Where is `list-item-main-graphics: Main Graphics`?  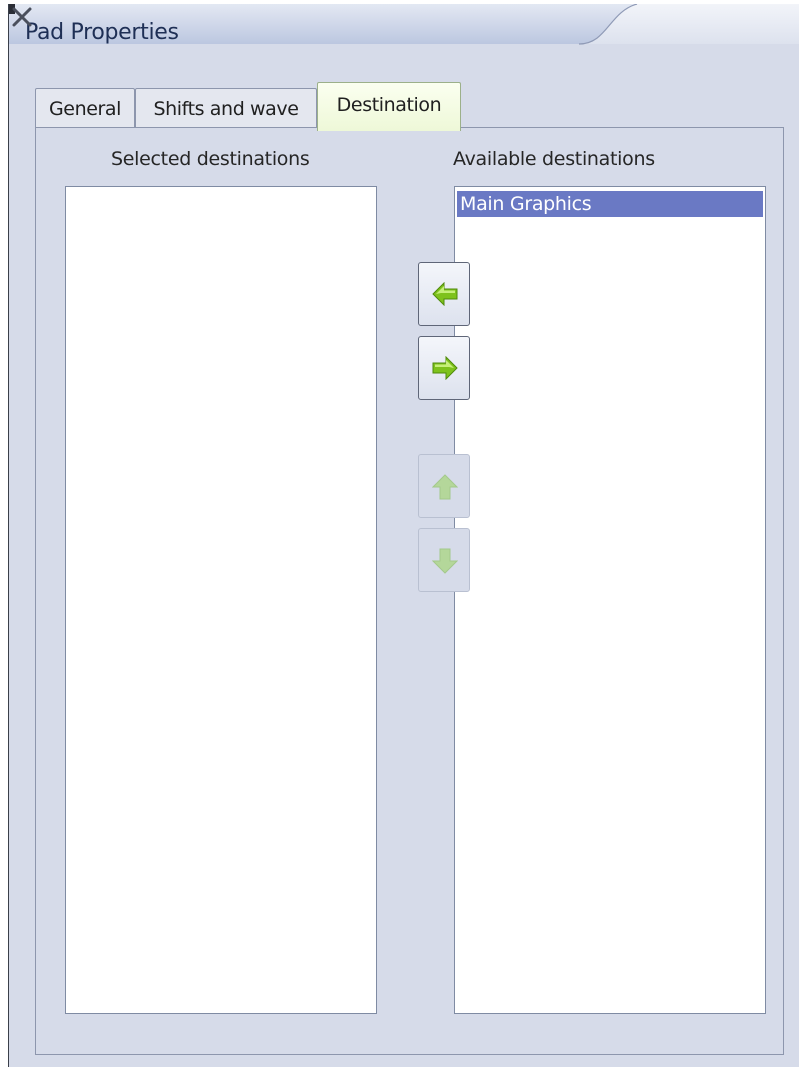
list-item-main-graphics: Main Graphics is located at coordinates (610, 204).